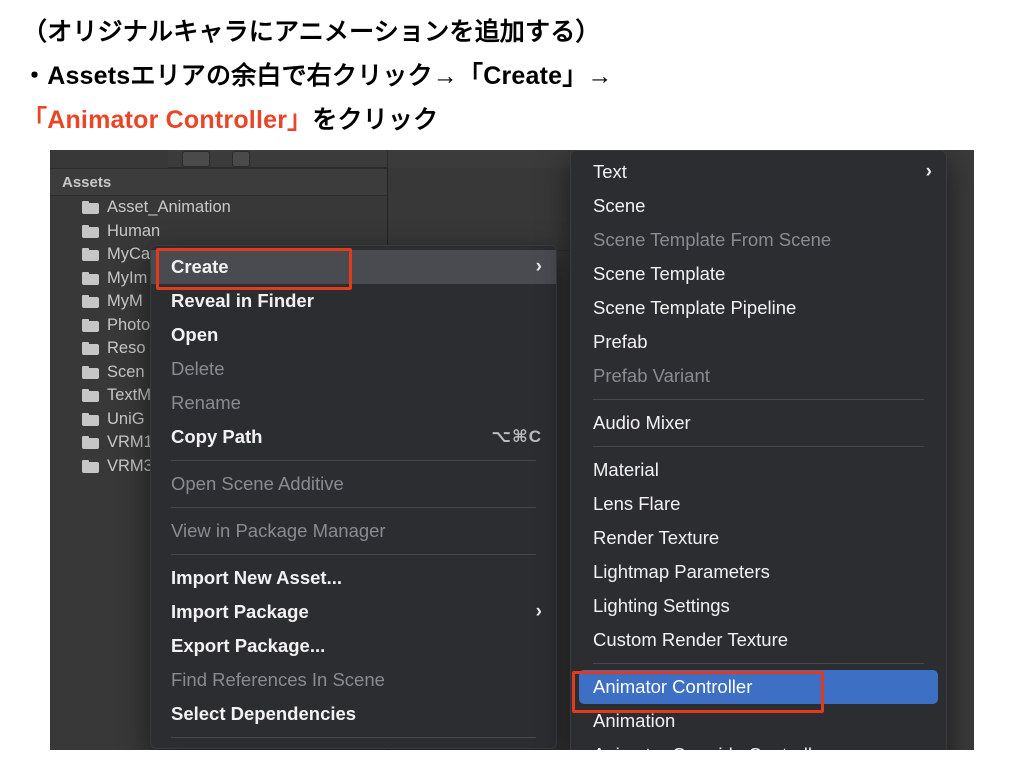 The width and height of the screenshot is (1024, 768). Describe the element at coordinates (661, 605) in the screenshot. I see `submenu-item-label: Lighting Settings` at that location.